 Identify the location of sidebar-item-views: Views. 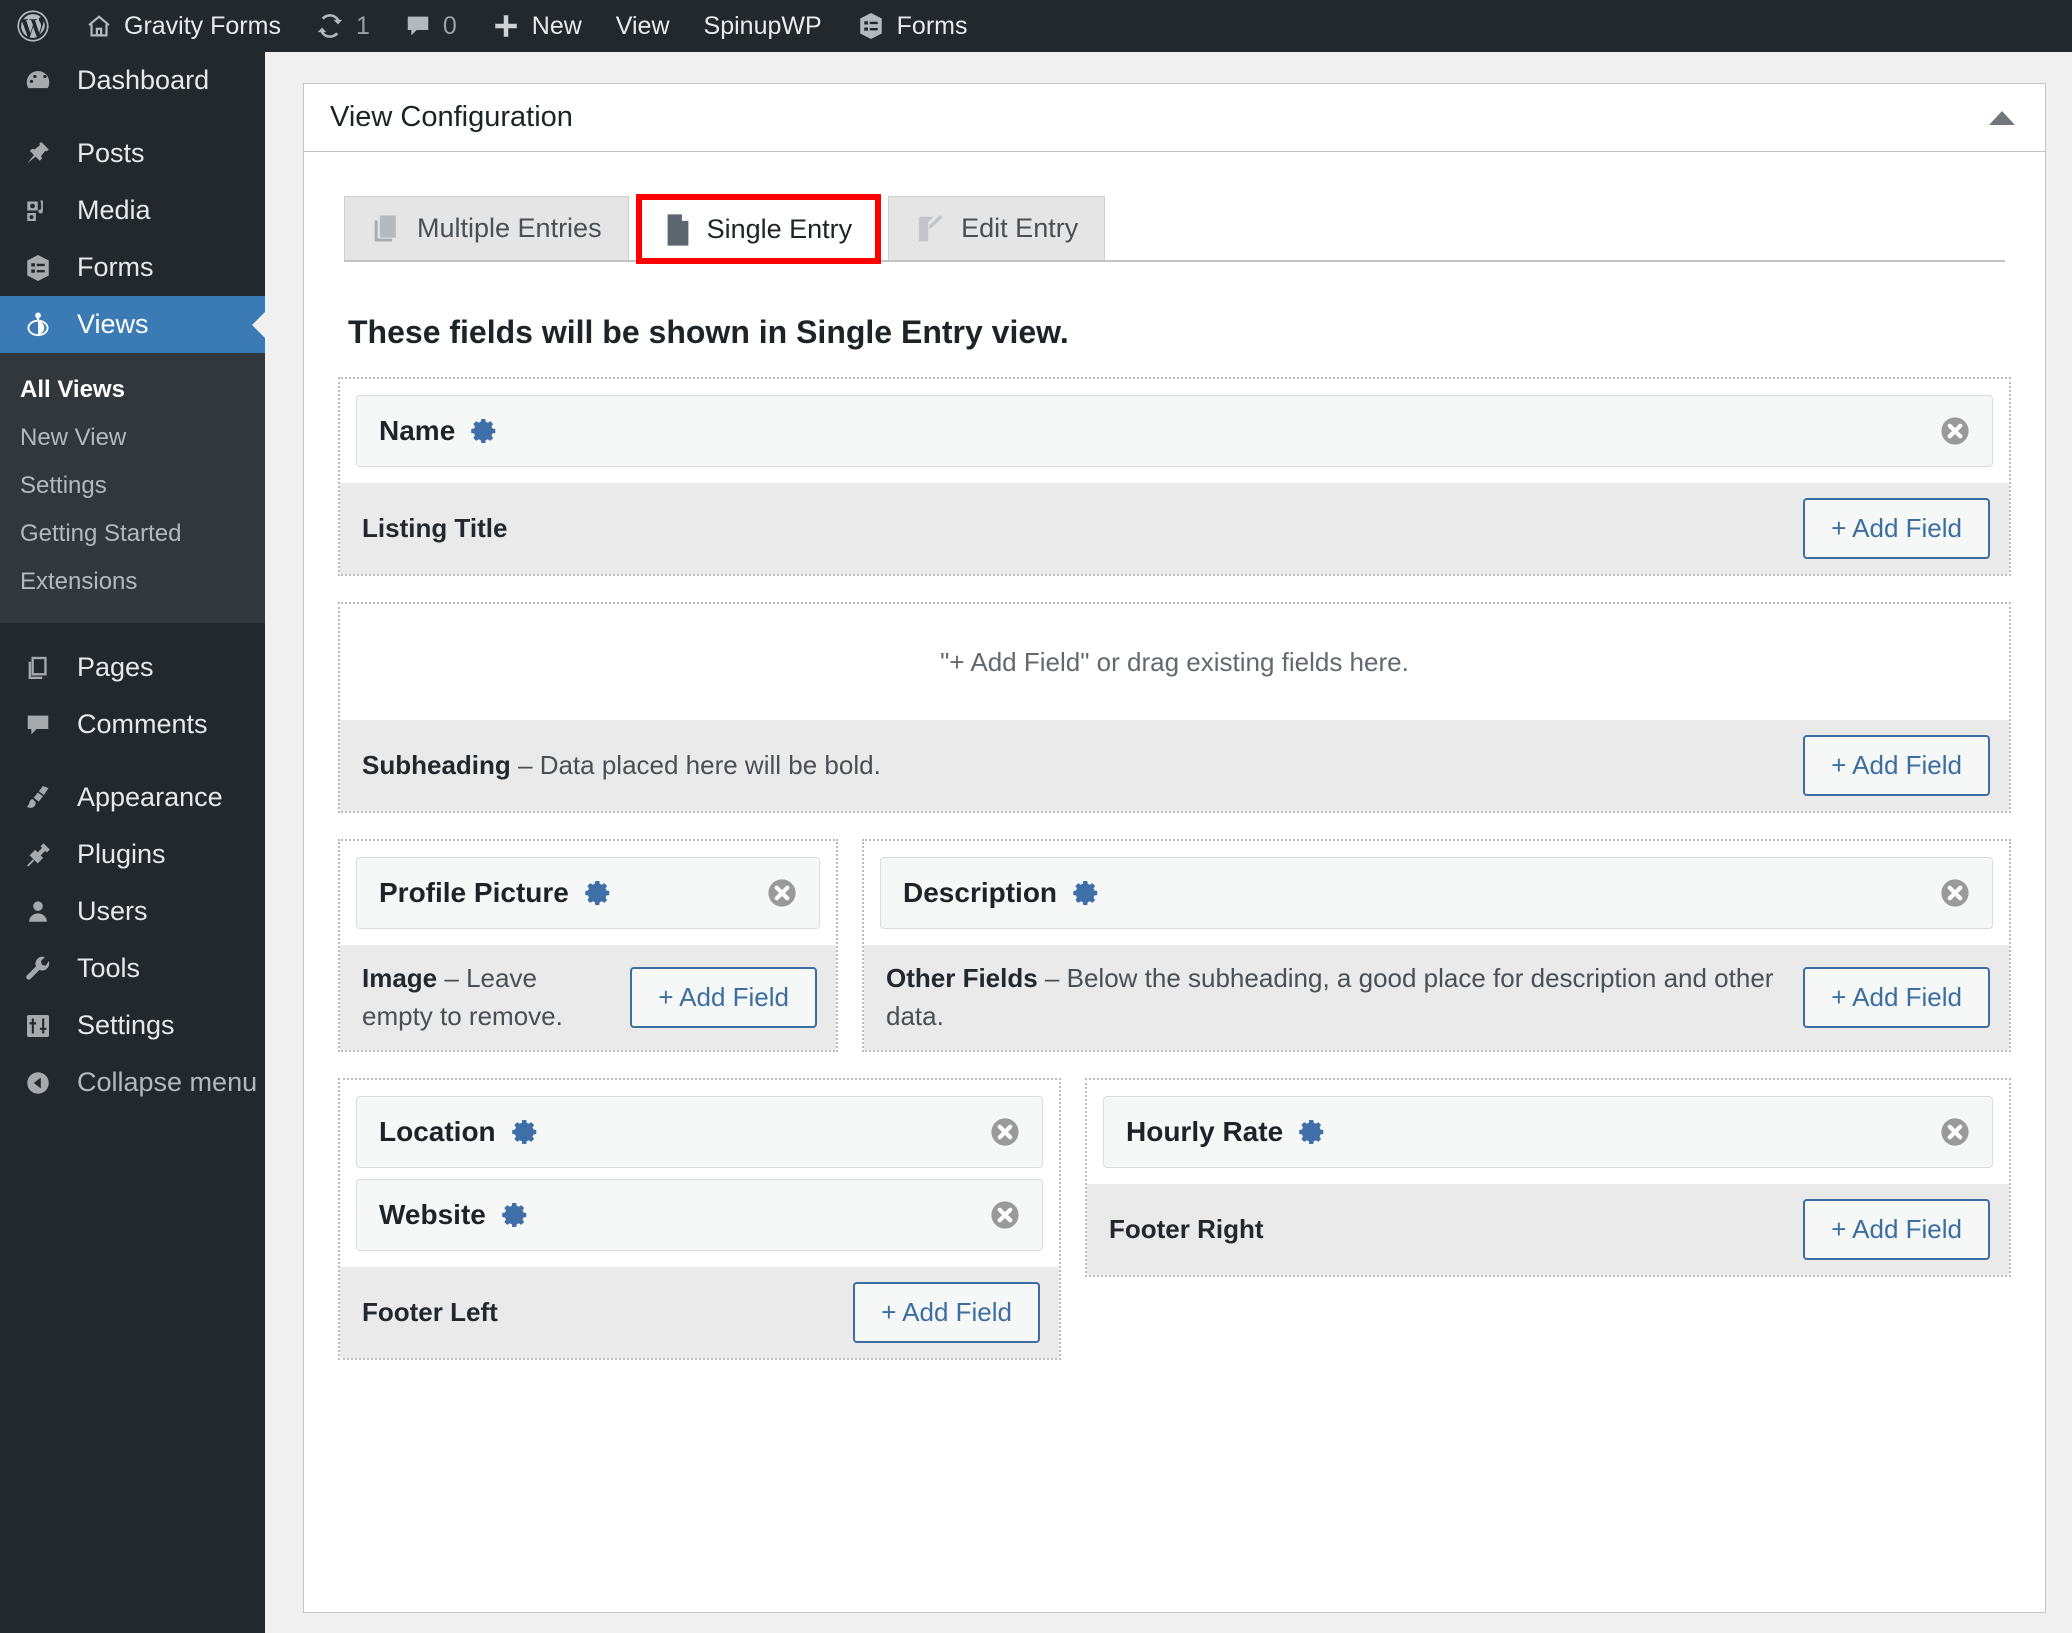
(132, 324).